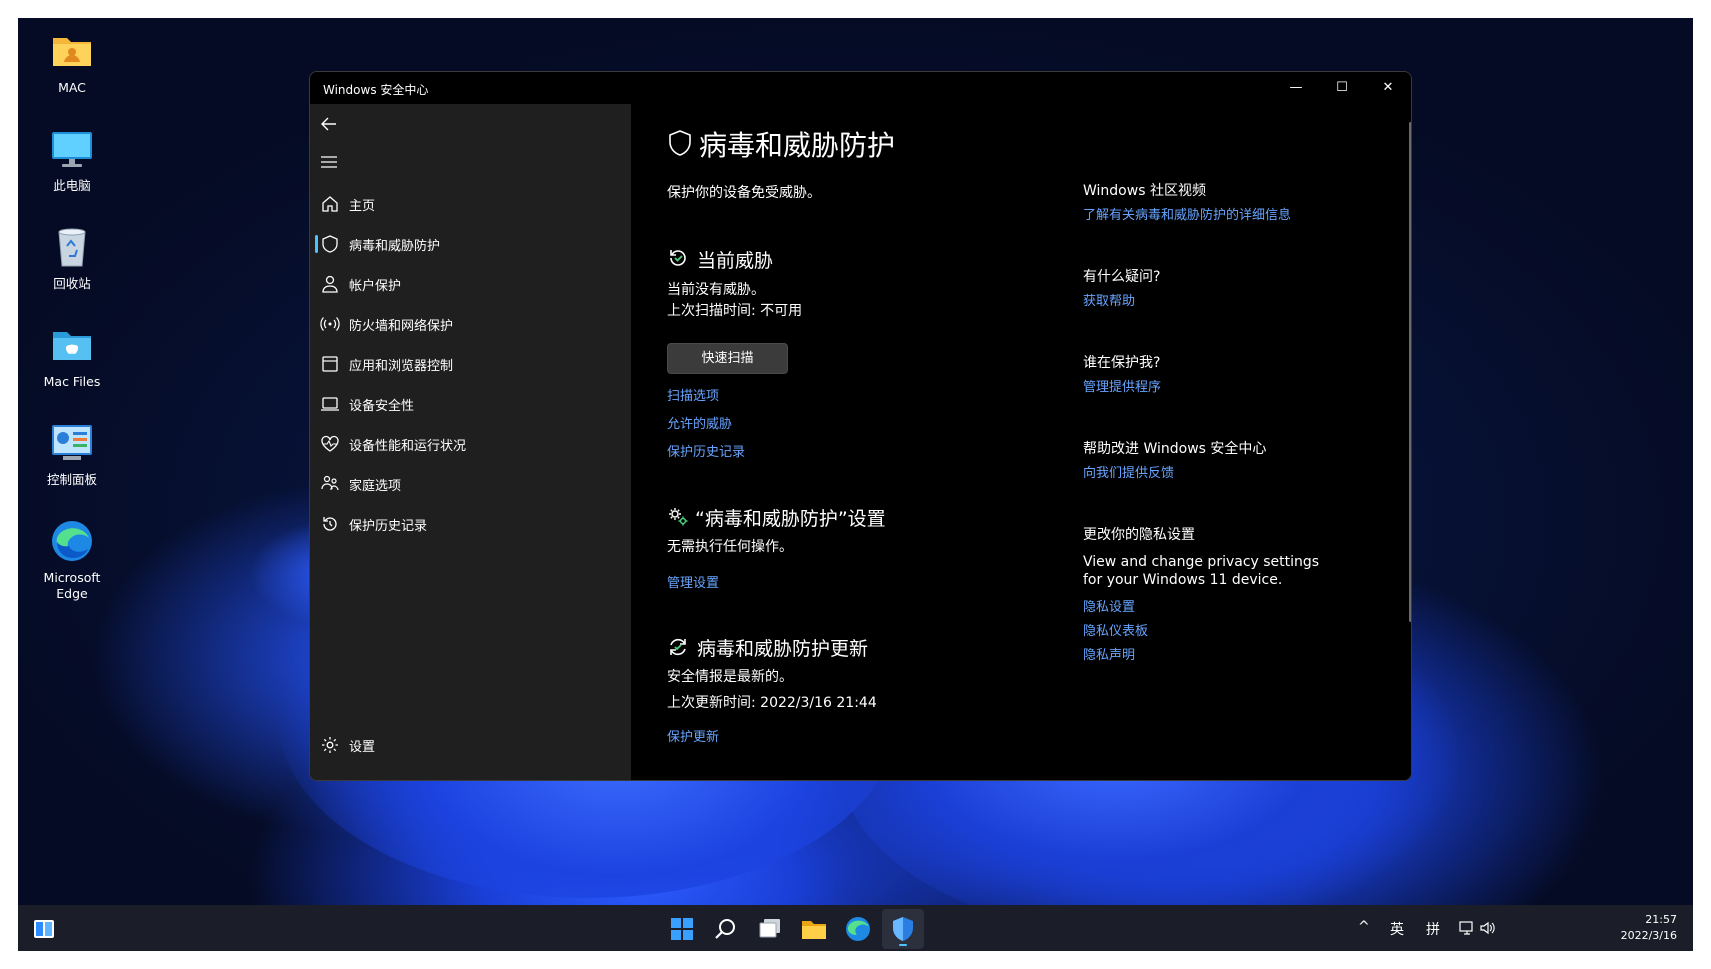 The height and width of the screenshot is (969, 1711). I want to click on sidebar-item-app-browser-control: 应用和浏览器控制, so click(470, 364).